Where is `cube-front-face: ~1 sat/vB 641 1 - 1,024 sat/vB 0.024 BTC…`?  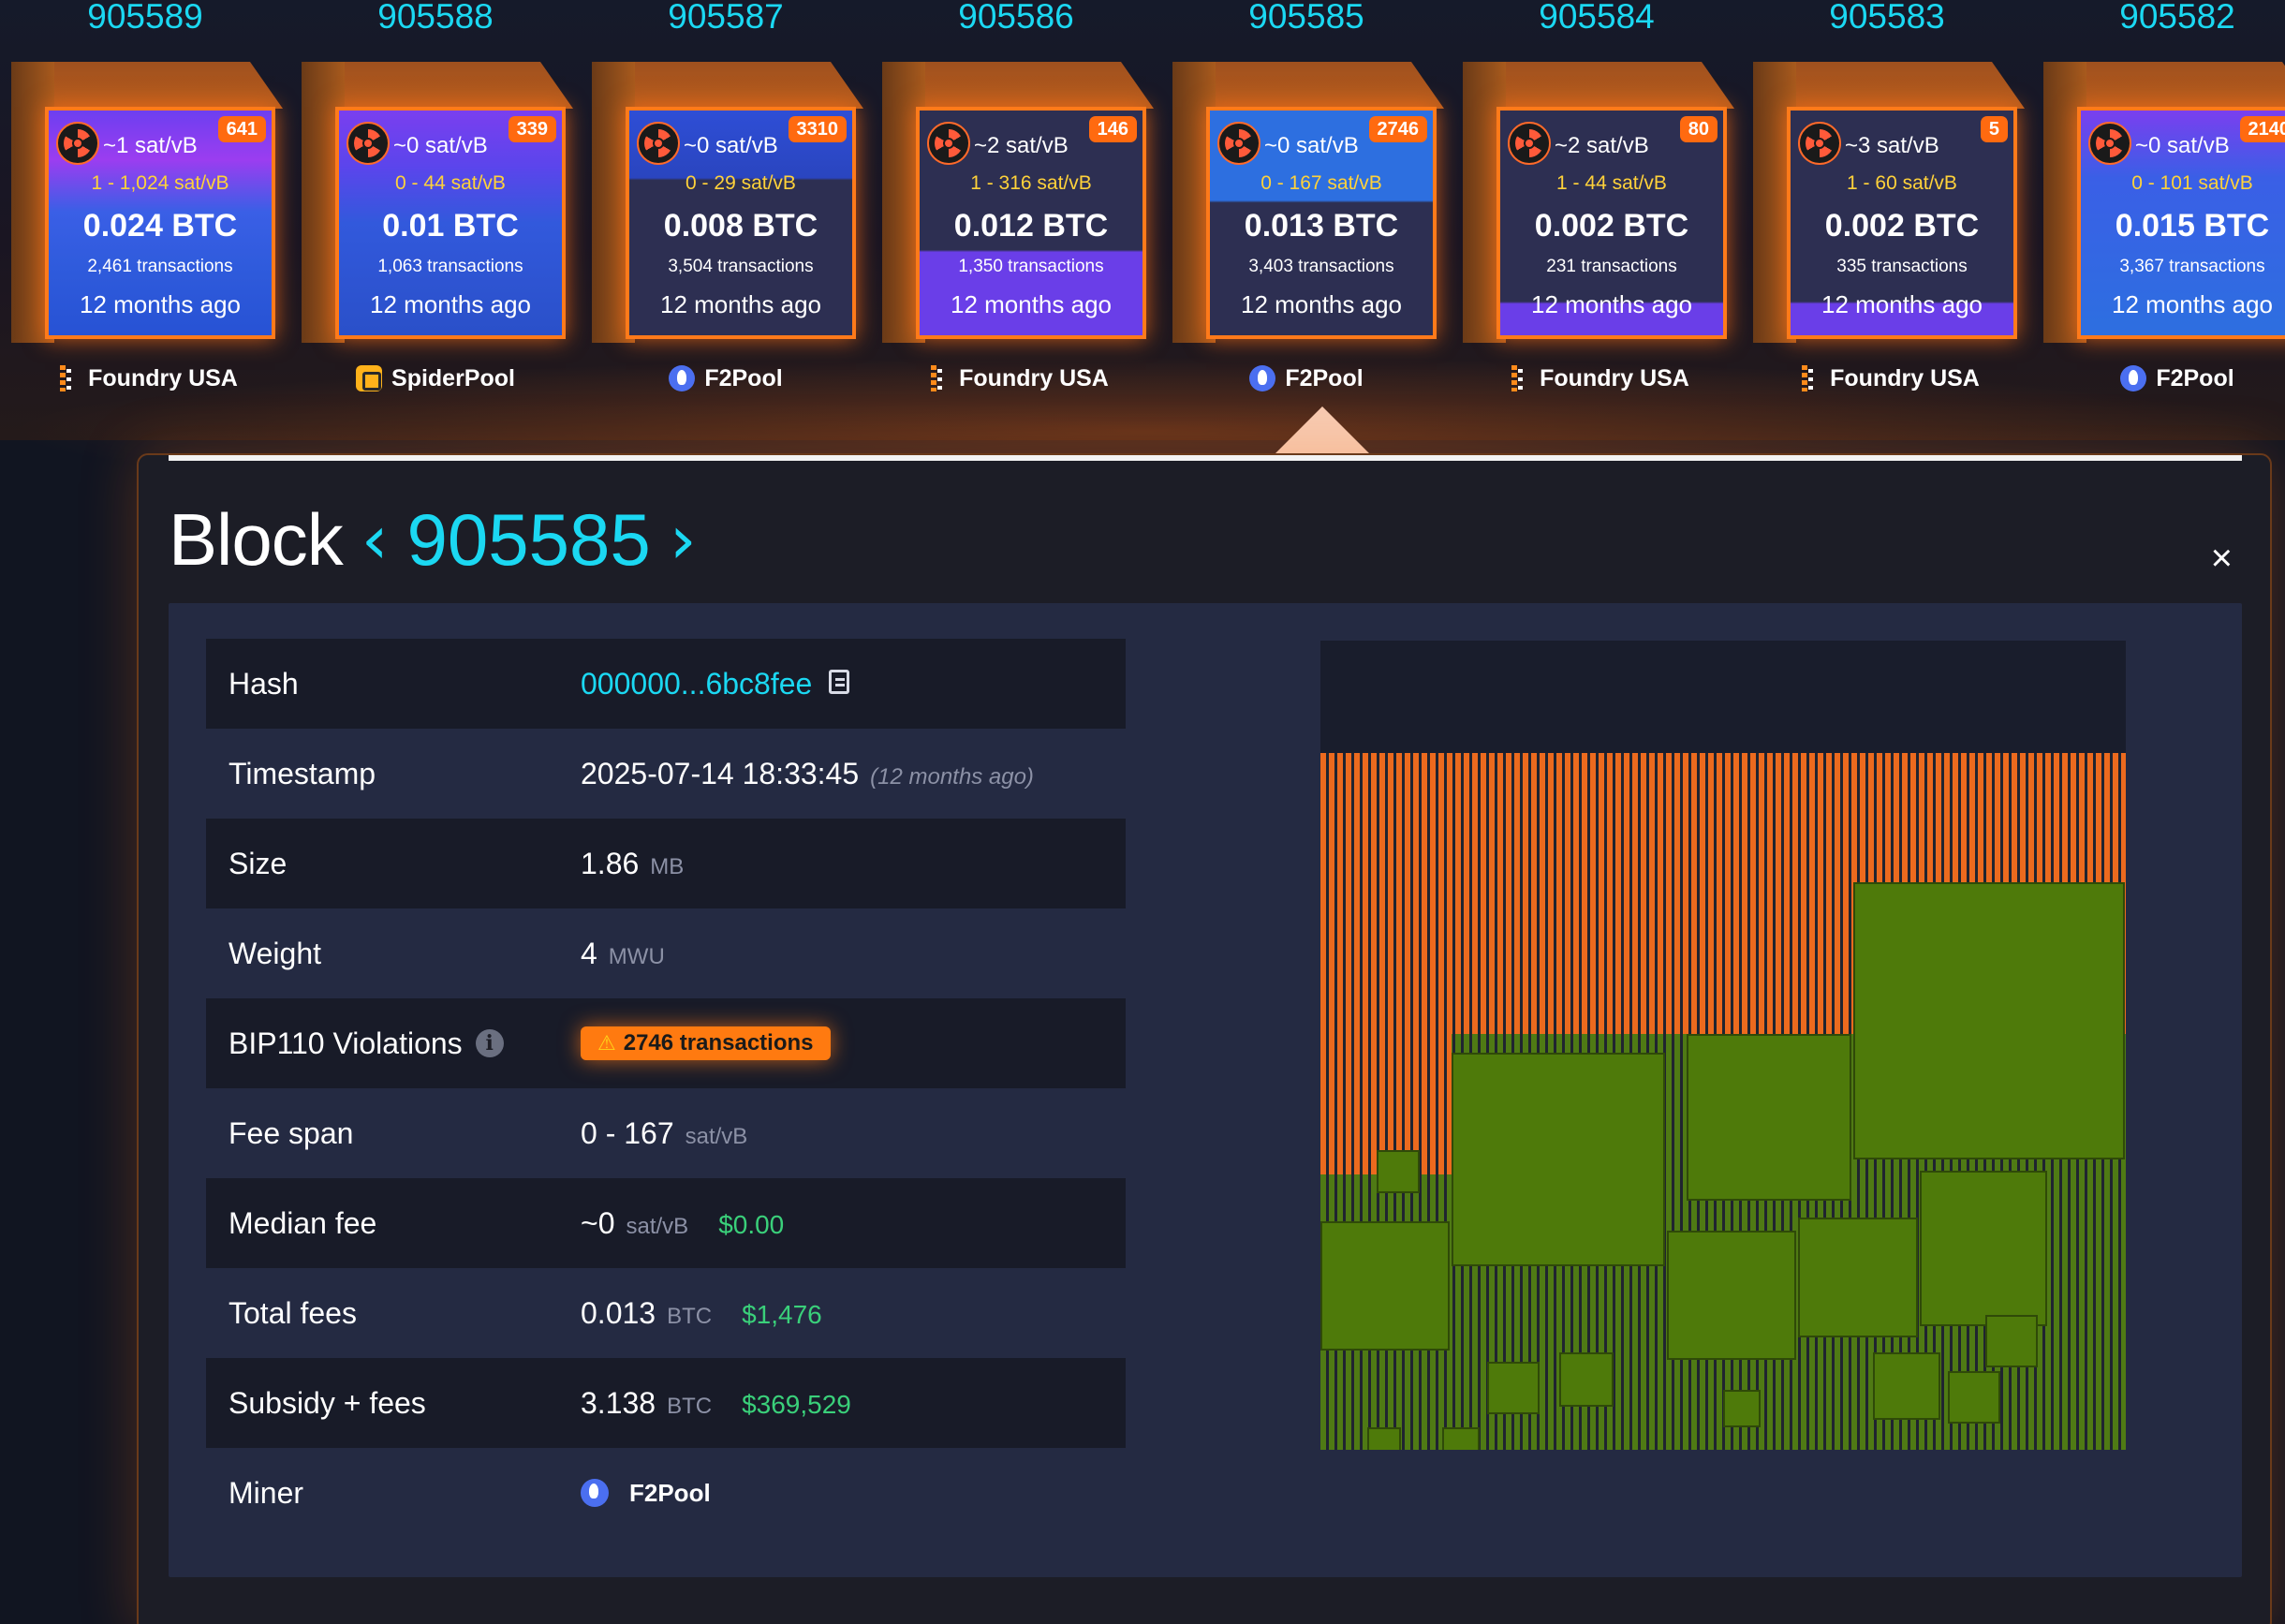 cube-front-face: ~1 sat/vB 641 1 - 1,024 sat/vB 0.024 BTC… is located at coordinates (160, 223).